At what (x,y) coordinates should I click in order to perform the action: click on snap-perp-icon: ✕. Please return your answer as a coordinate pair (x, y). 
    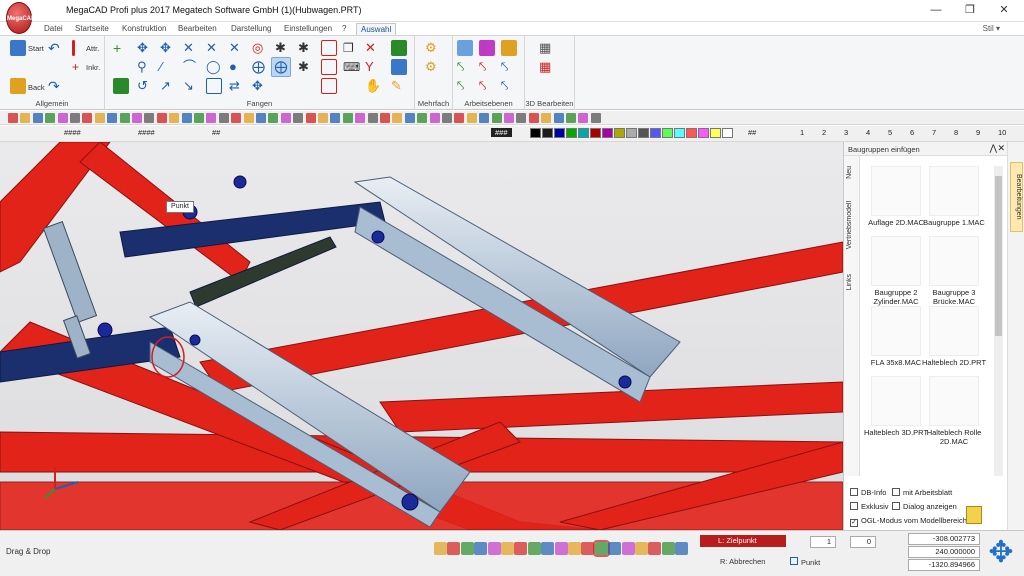
    Looking at the image, I should click on (237, 48).